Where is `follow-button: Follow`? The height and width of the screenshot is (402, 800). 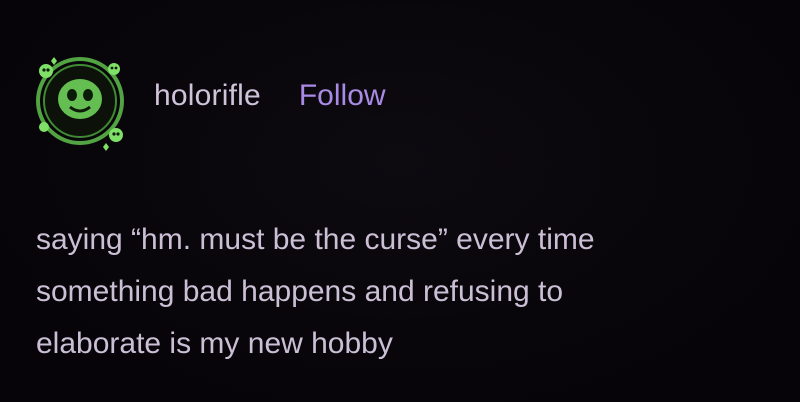 follow-button: Follow is located at coordinates (342, 96).